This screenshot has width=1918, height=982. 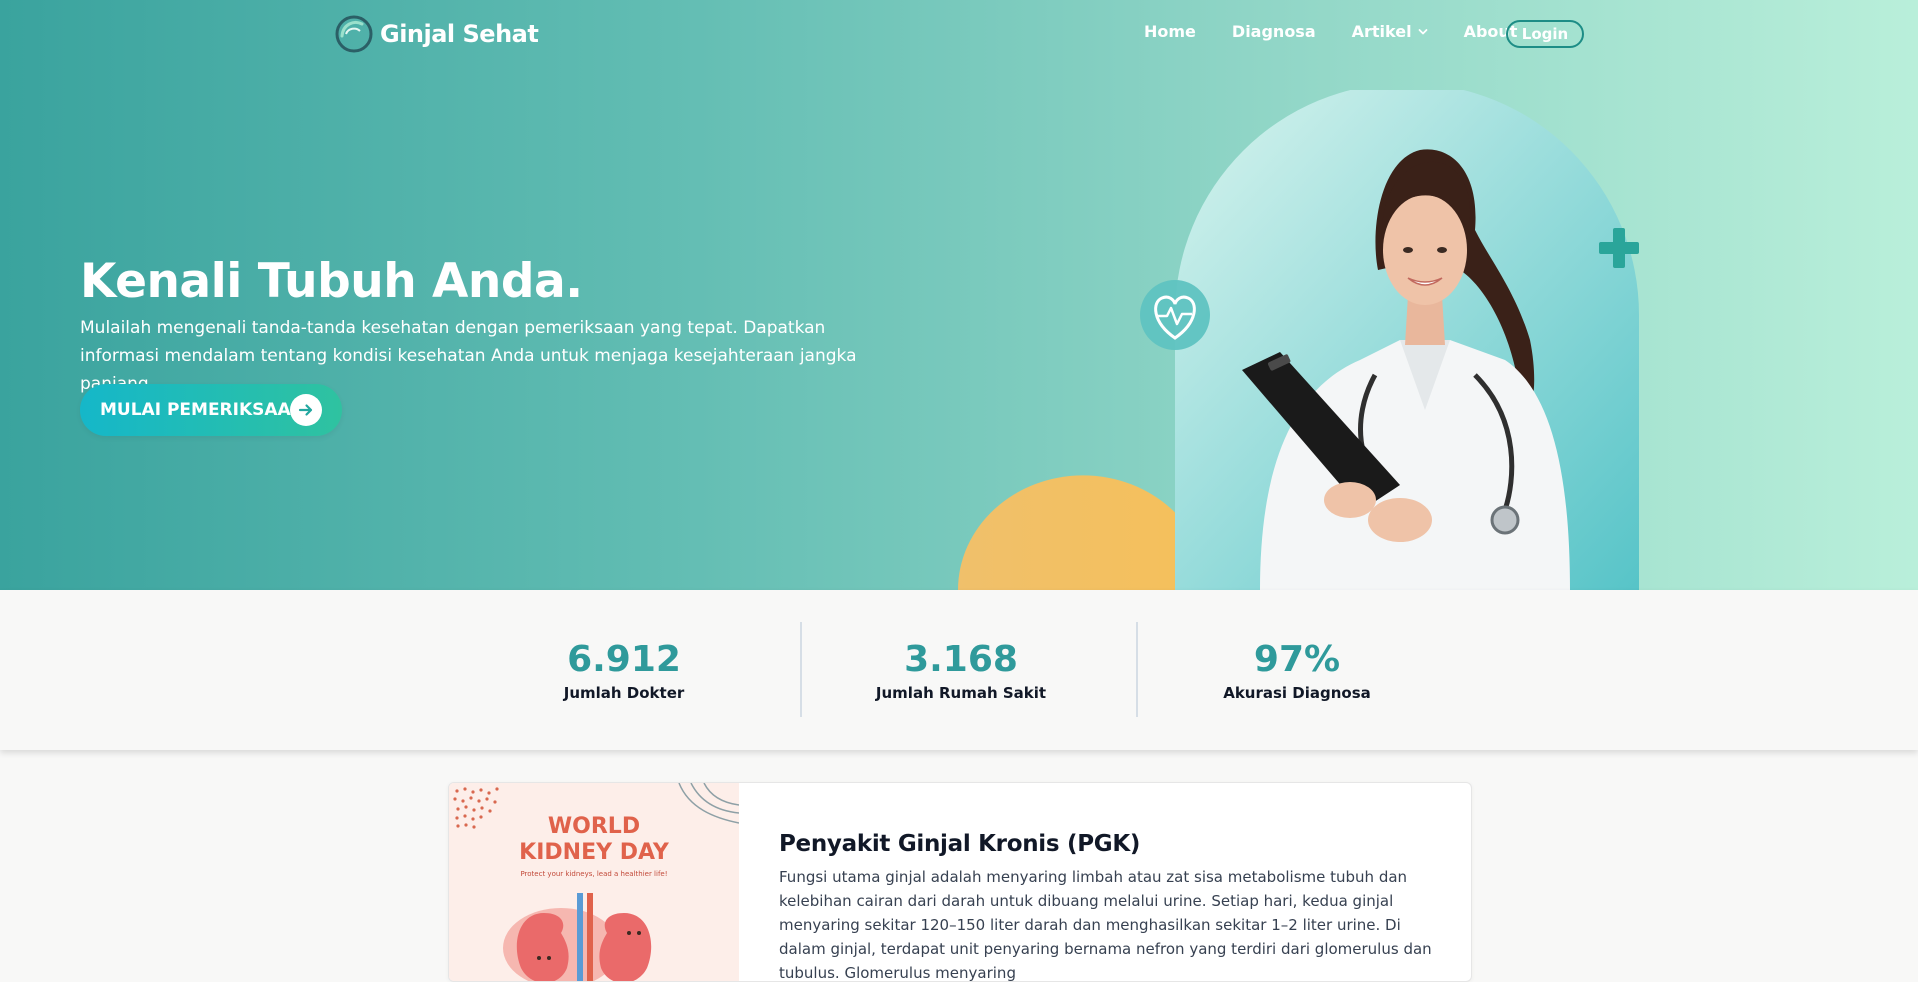 What do you see at coordinates (1297, 693) in the screenshot?
I see `stat-label: Akurasi Diagnosa` at bounding box center [1297, 693].